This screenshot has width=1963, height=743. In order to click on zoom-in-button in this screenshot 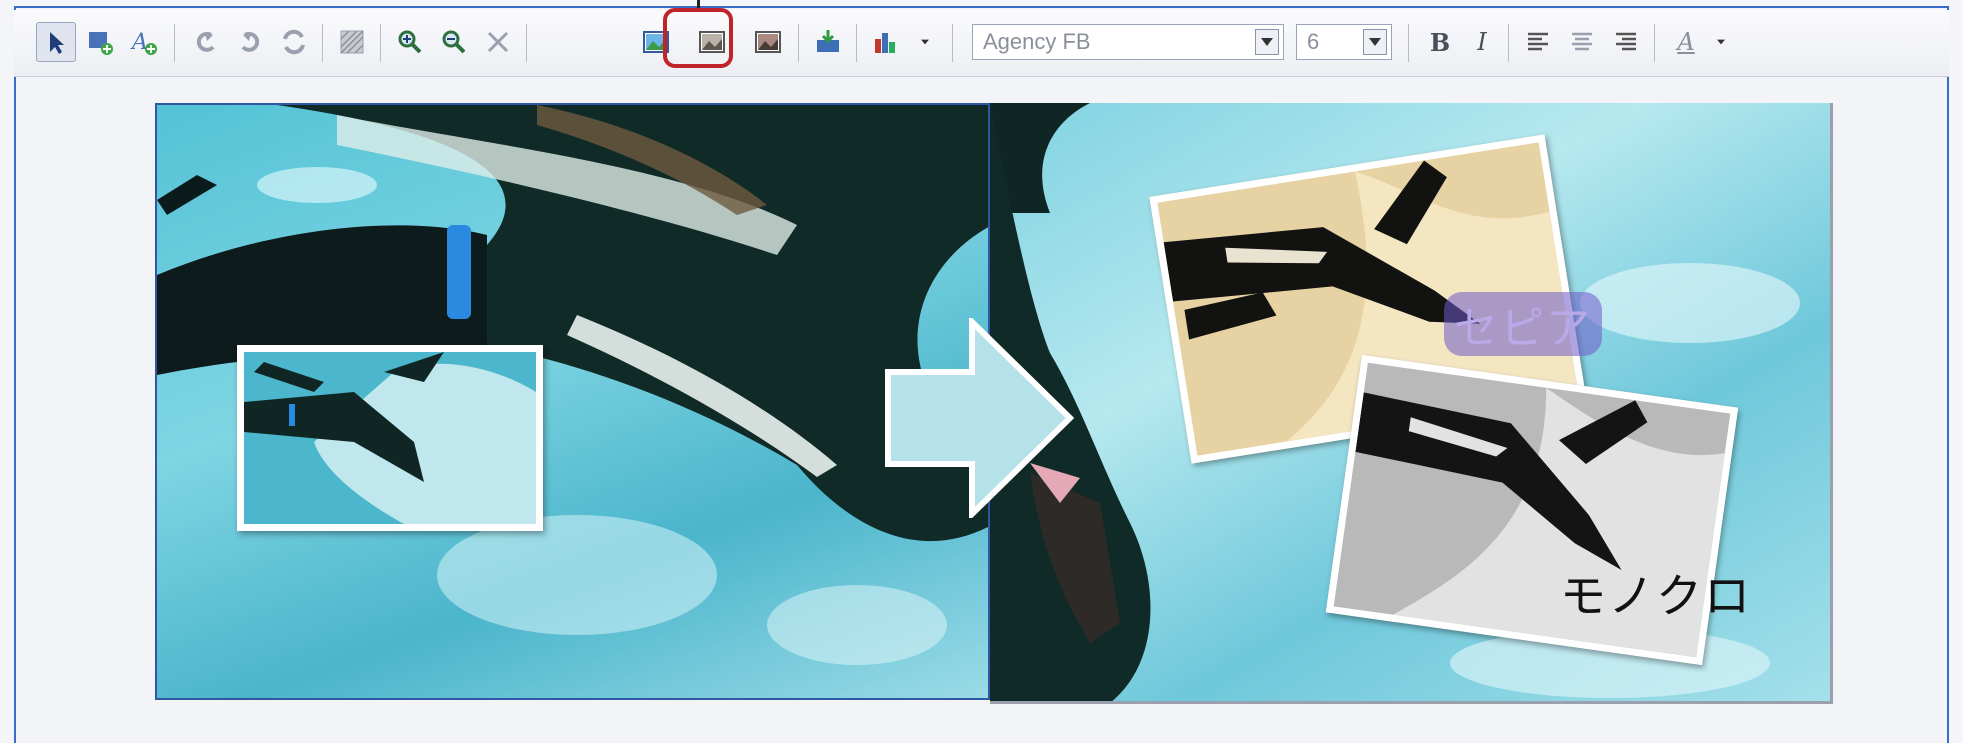, I will do `click(410, 42)`.